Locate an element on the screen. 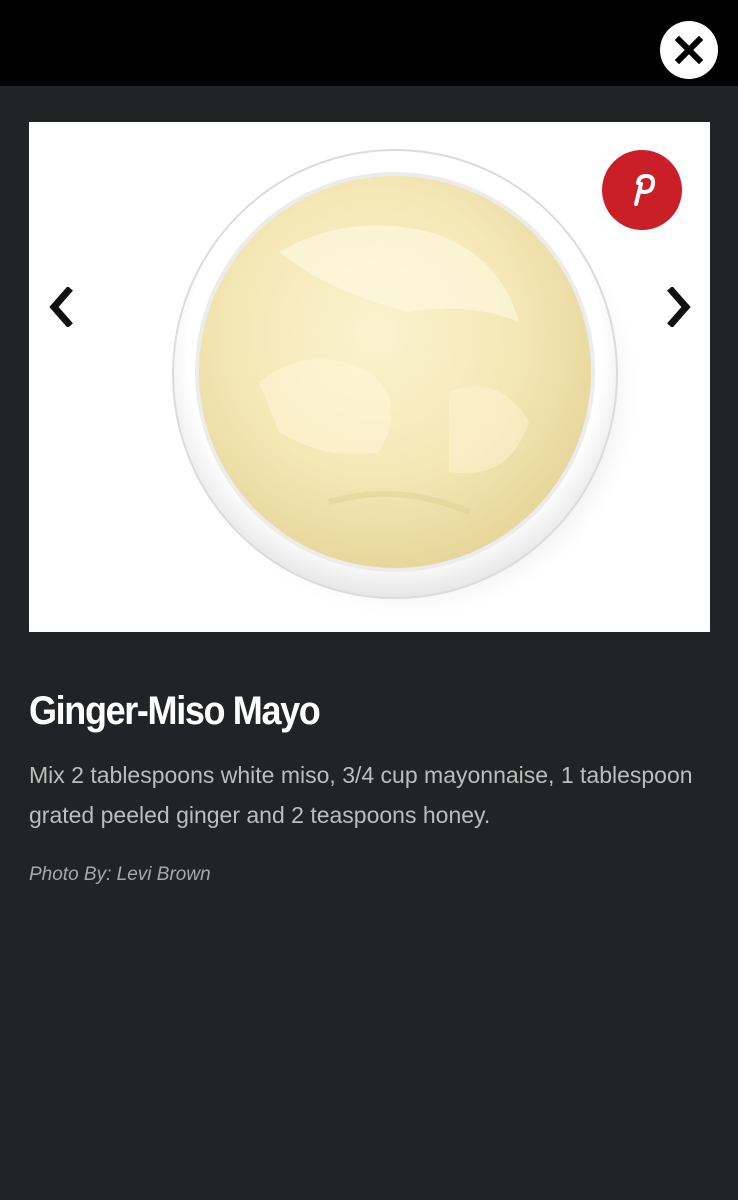  pinterest-button is located at coordinates (642, 190).